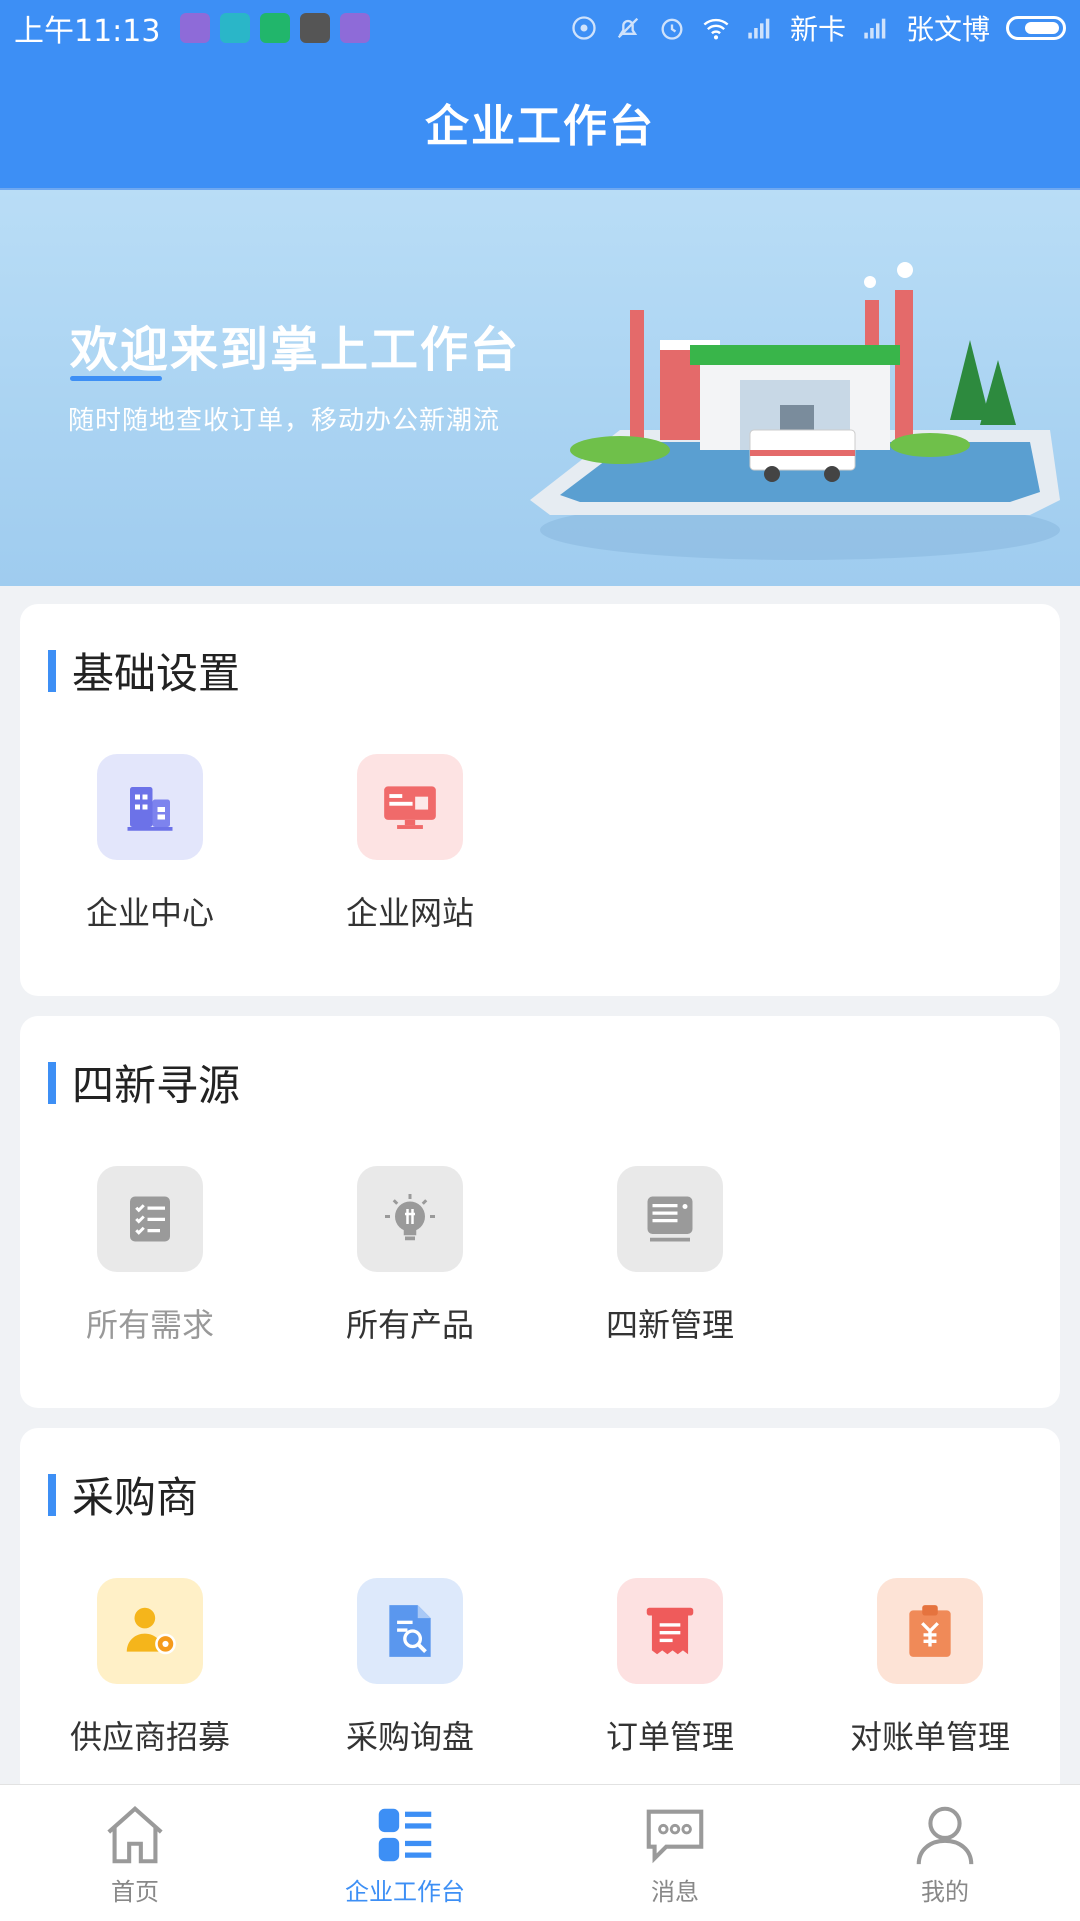 This screenshot has width=1080, height=1921. I want to click on mute-icon, so click(628, 28).